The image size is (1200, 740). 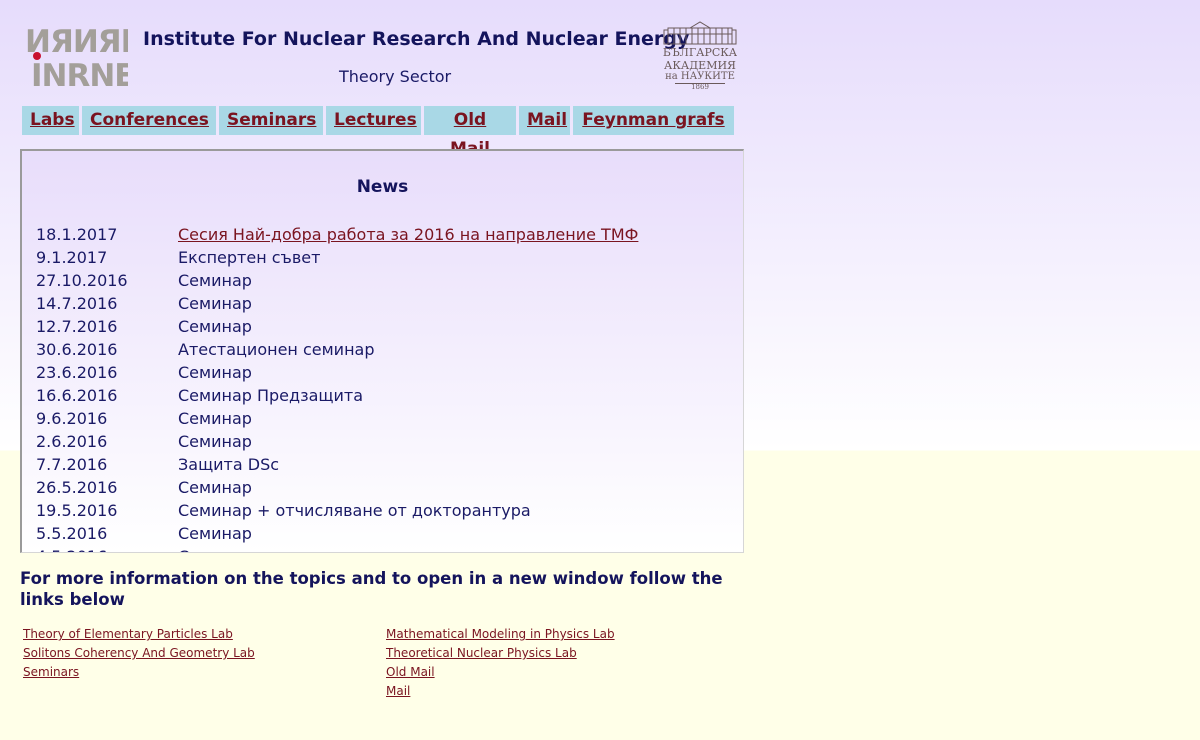 I want to click on news-text: Атестационен семинар, so click(x=276, y=349).